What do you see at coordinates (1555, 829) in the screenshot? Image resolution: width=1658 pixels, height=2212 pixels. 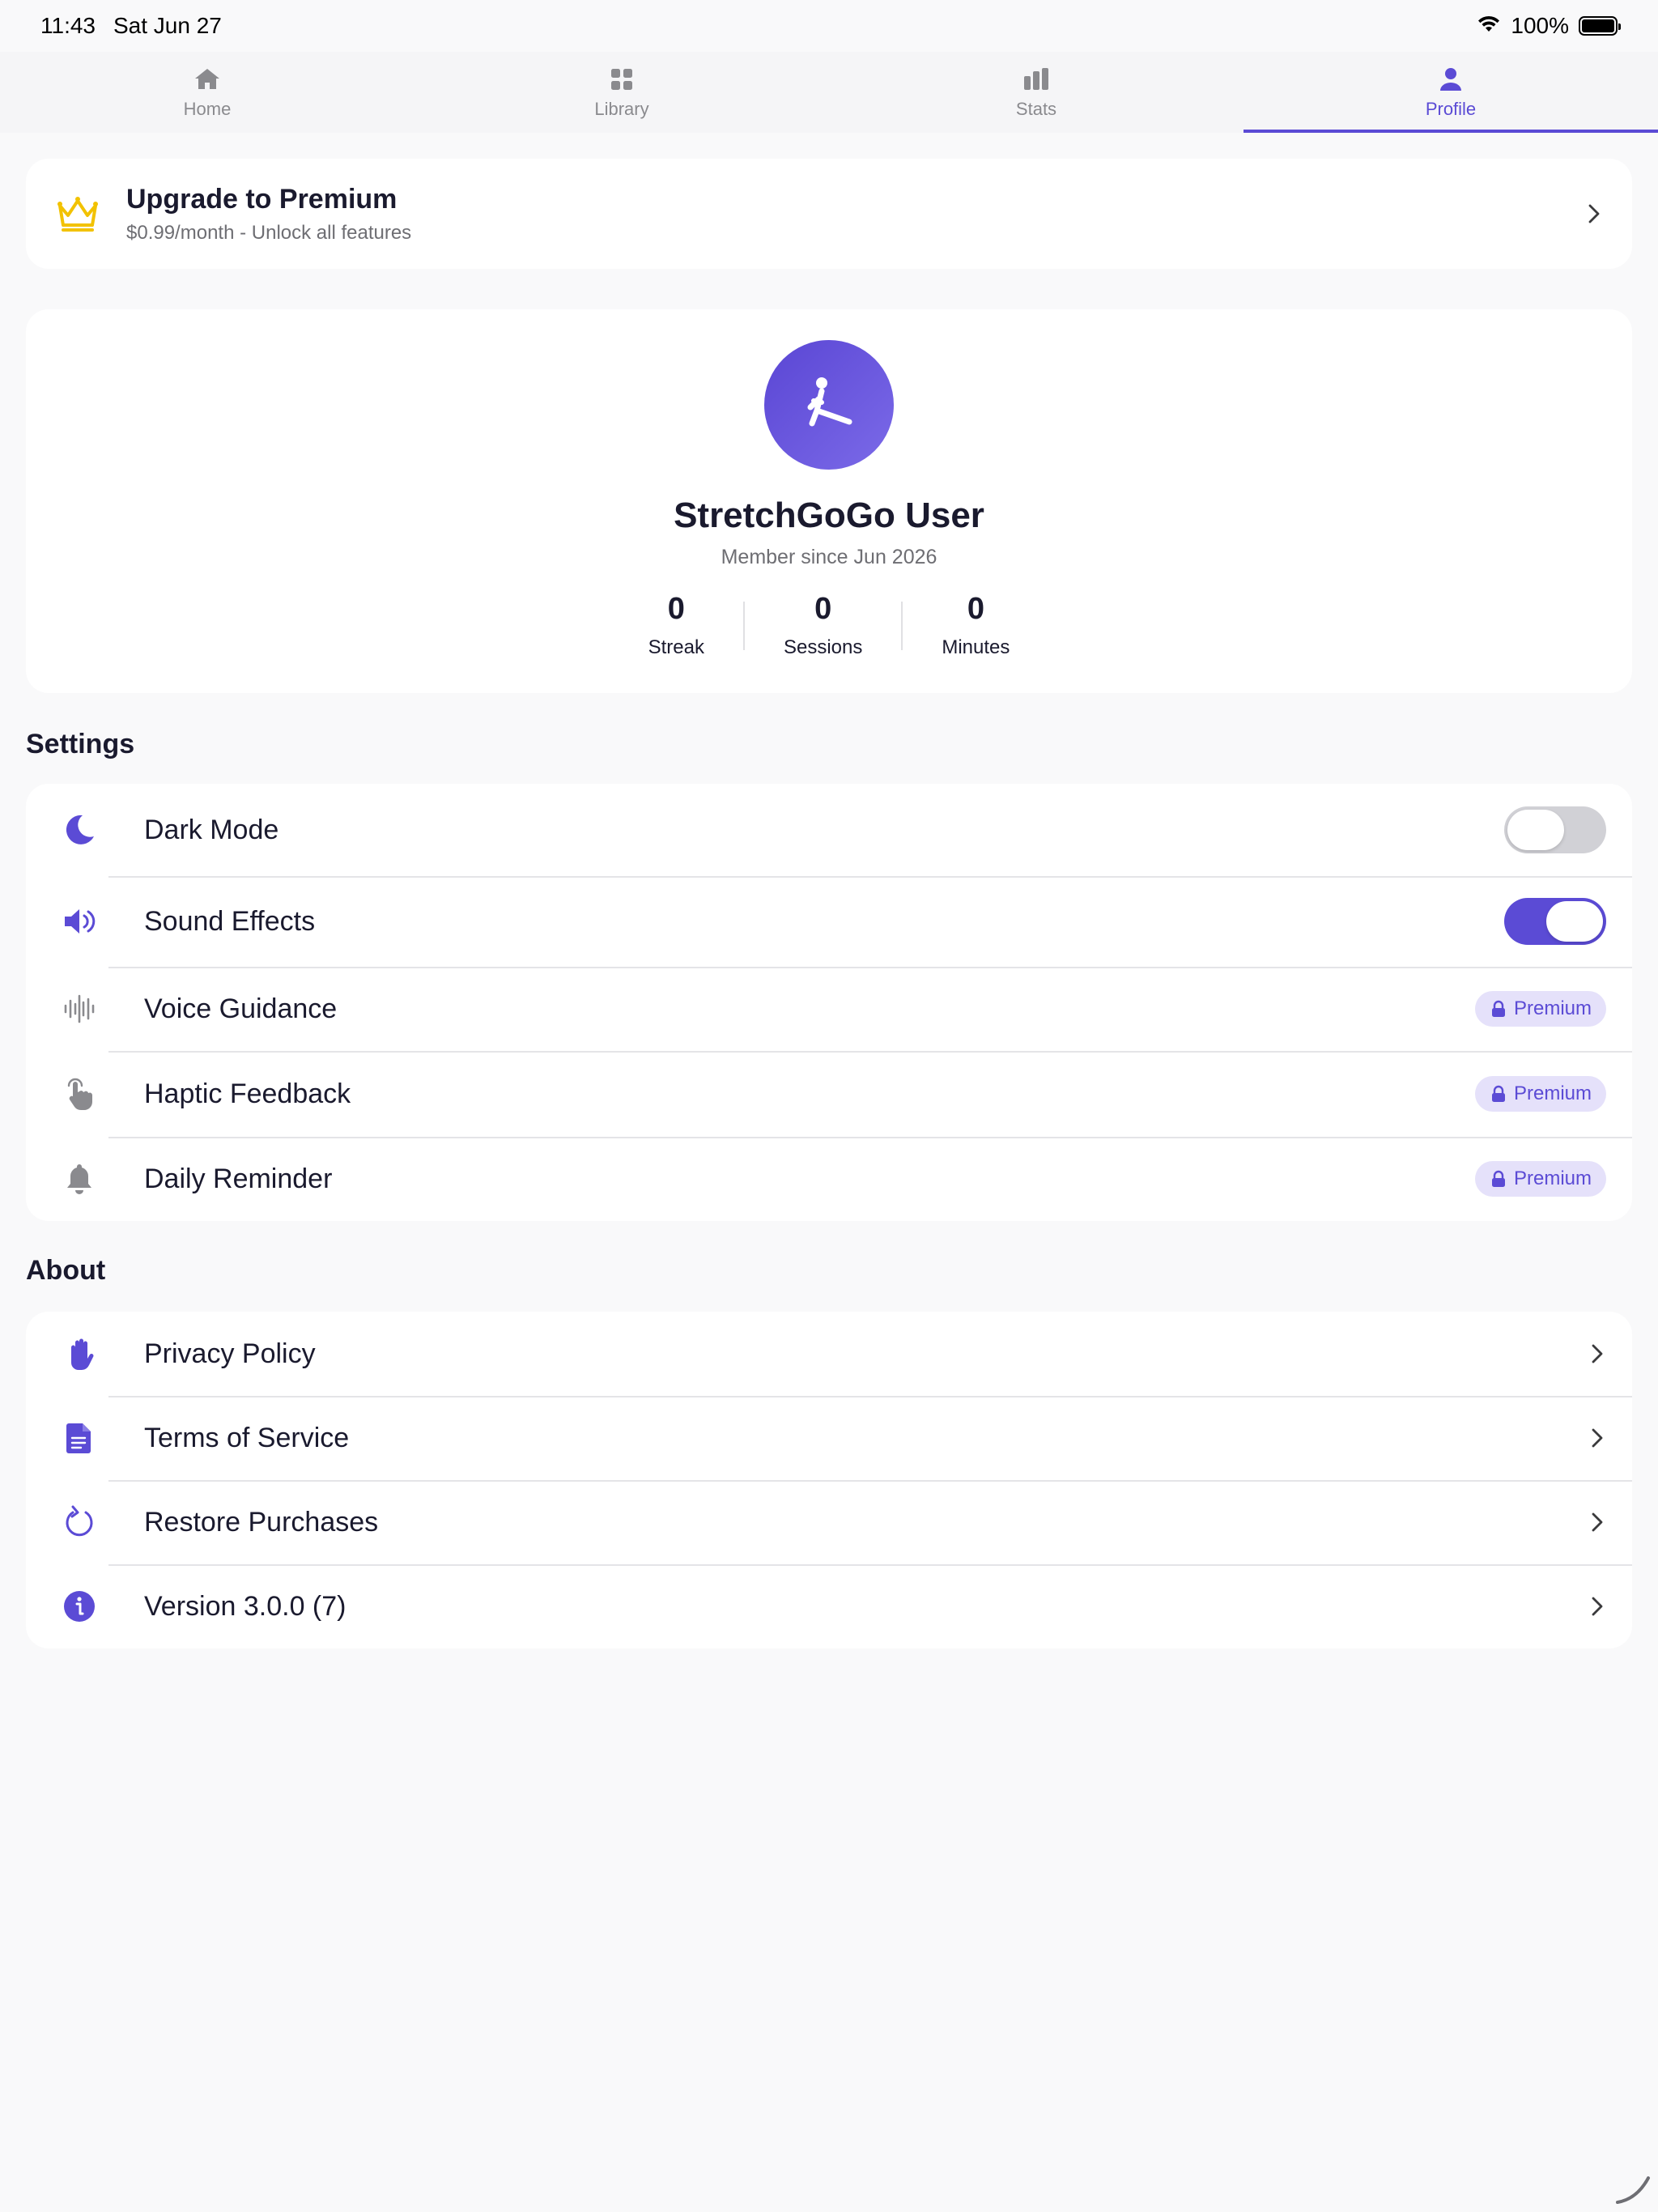 I see `dark-mode-toggle` at bounding box center [1555, 829].